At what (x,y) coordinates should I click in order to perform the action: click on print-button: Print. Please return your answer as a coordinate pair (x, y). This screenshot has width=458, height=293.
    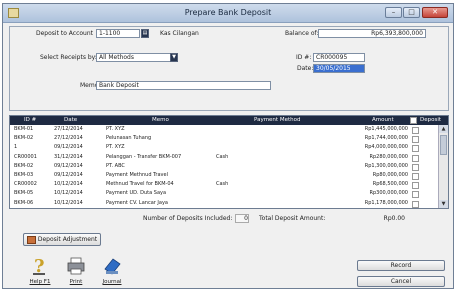
    Looking at the image, I should click on (76, 271).